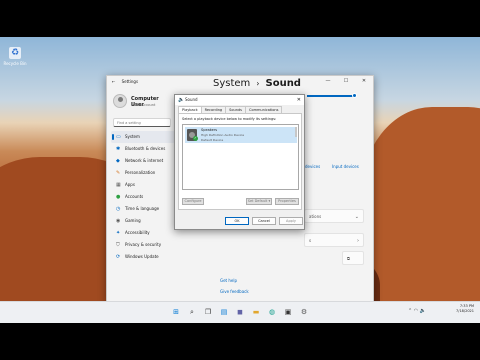  I want to click on gamepad-icon: ◉, so click(118, 221).